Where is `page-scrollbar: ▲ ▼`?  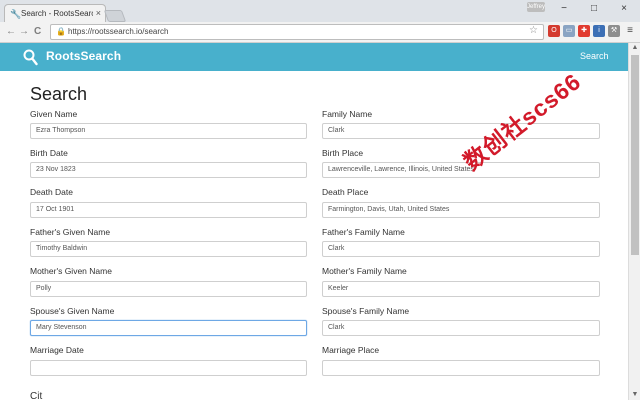 page-scrollbar: ▲ ▼ is located at coordinates (634, 221).